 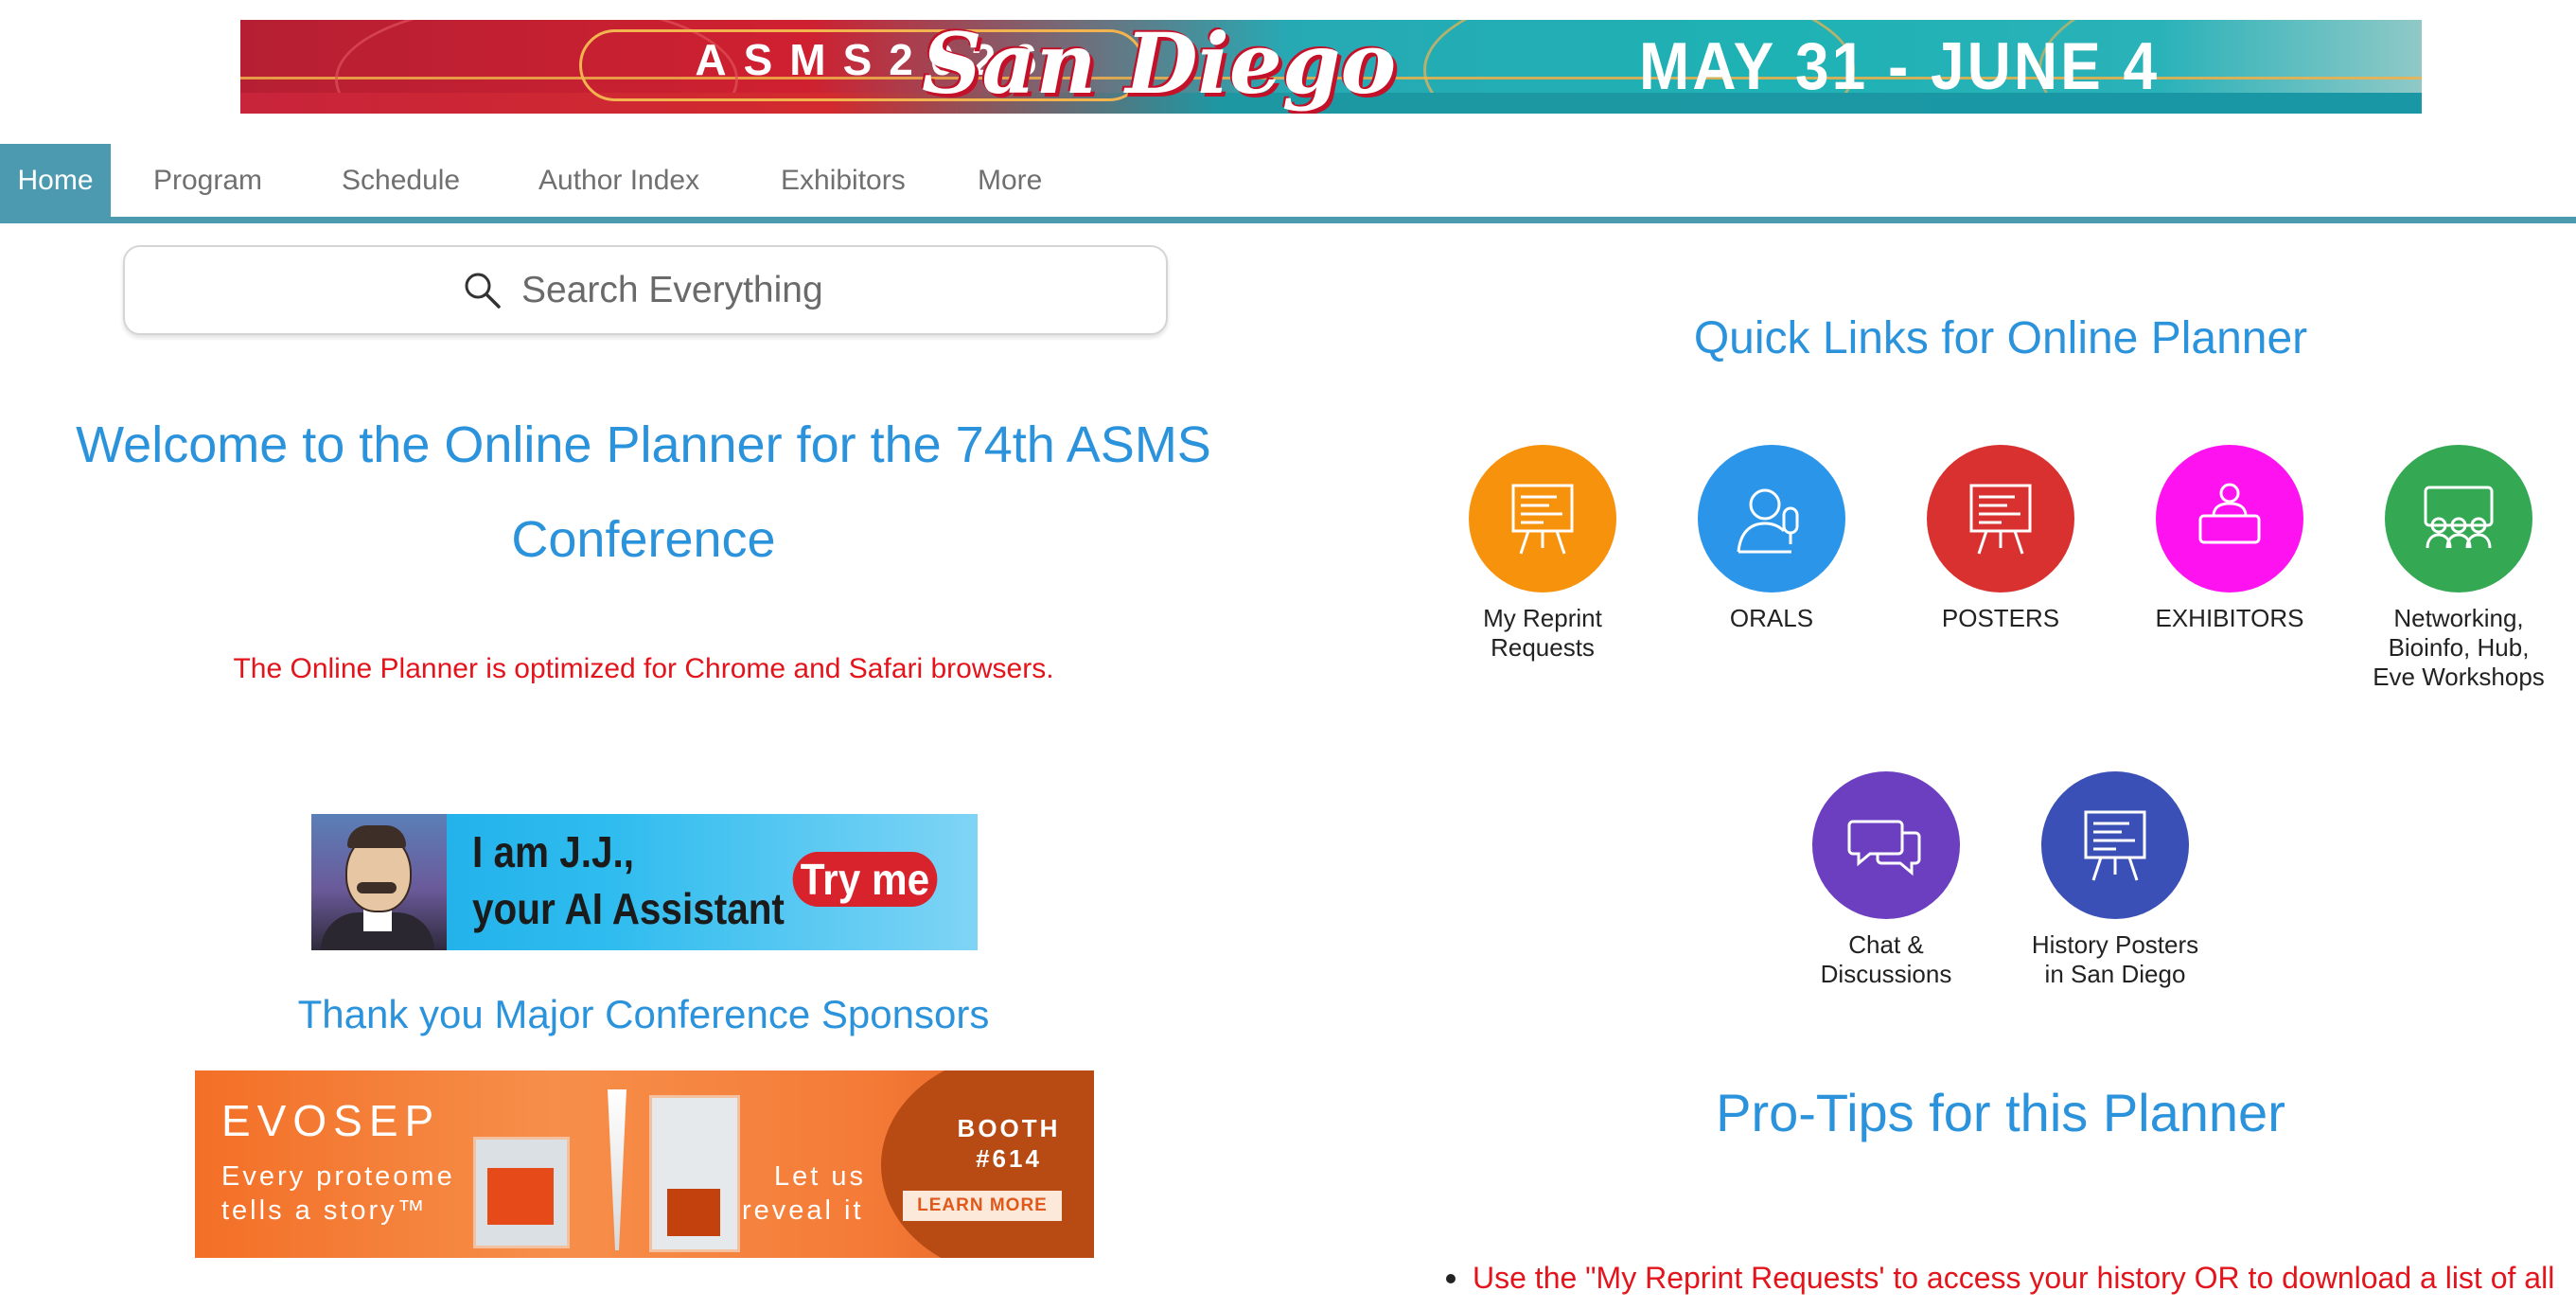 I want to click on evosep-logo: EVOSEP, so click(x=331, y=1120).